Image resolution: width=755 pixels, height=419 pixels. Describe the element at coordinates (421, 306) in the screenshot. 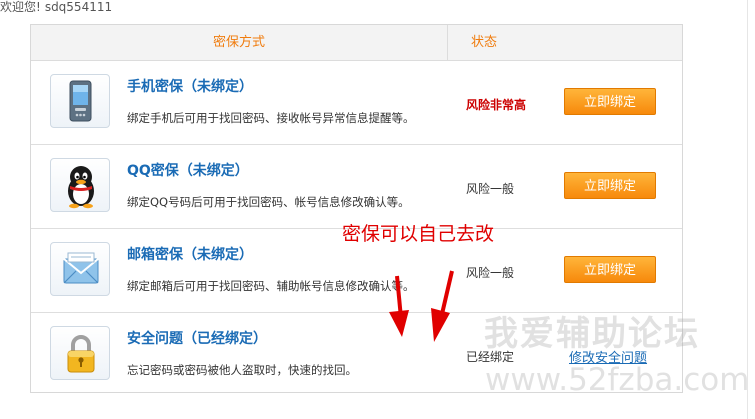

I see `annotation-arrows` at that location.